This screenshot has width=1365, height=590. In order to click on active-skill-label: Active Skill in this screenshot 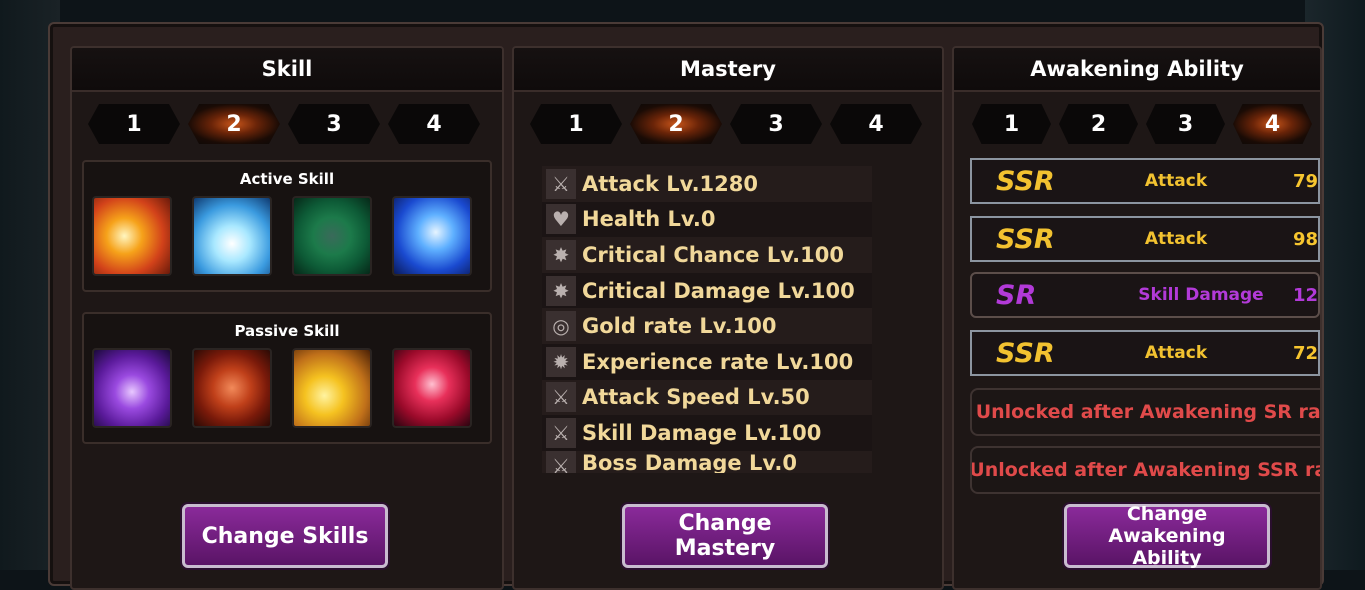, I will do `click(287, 179)`.